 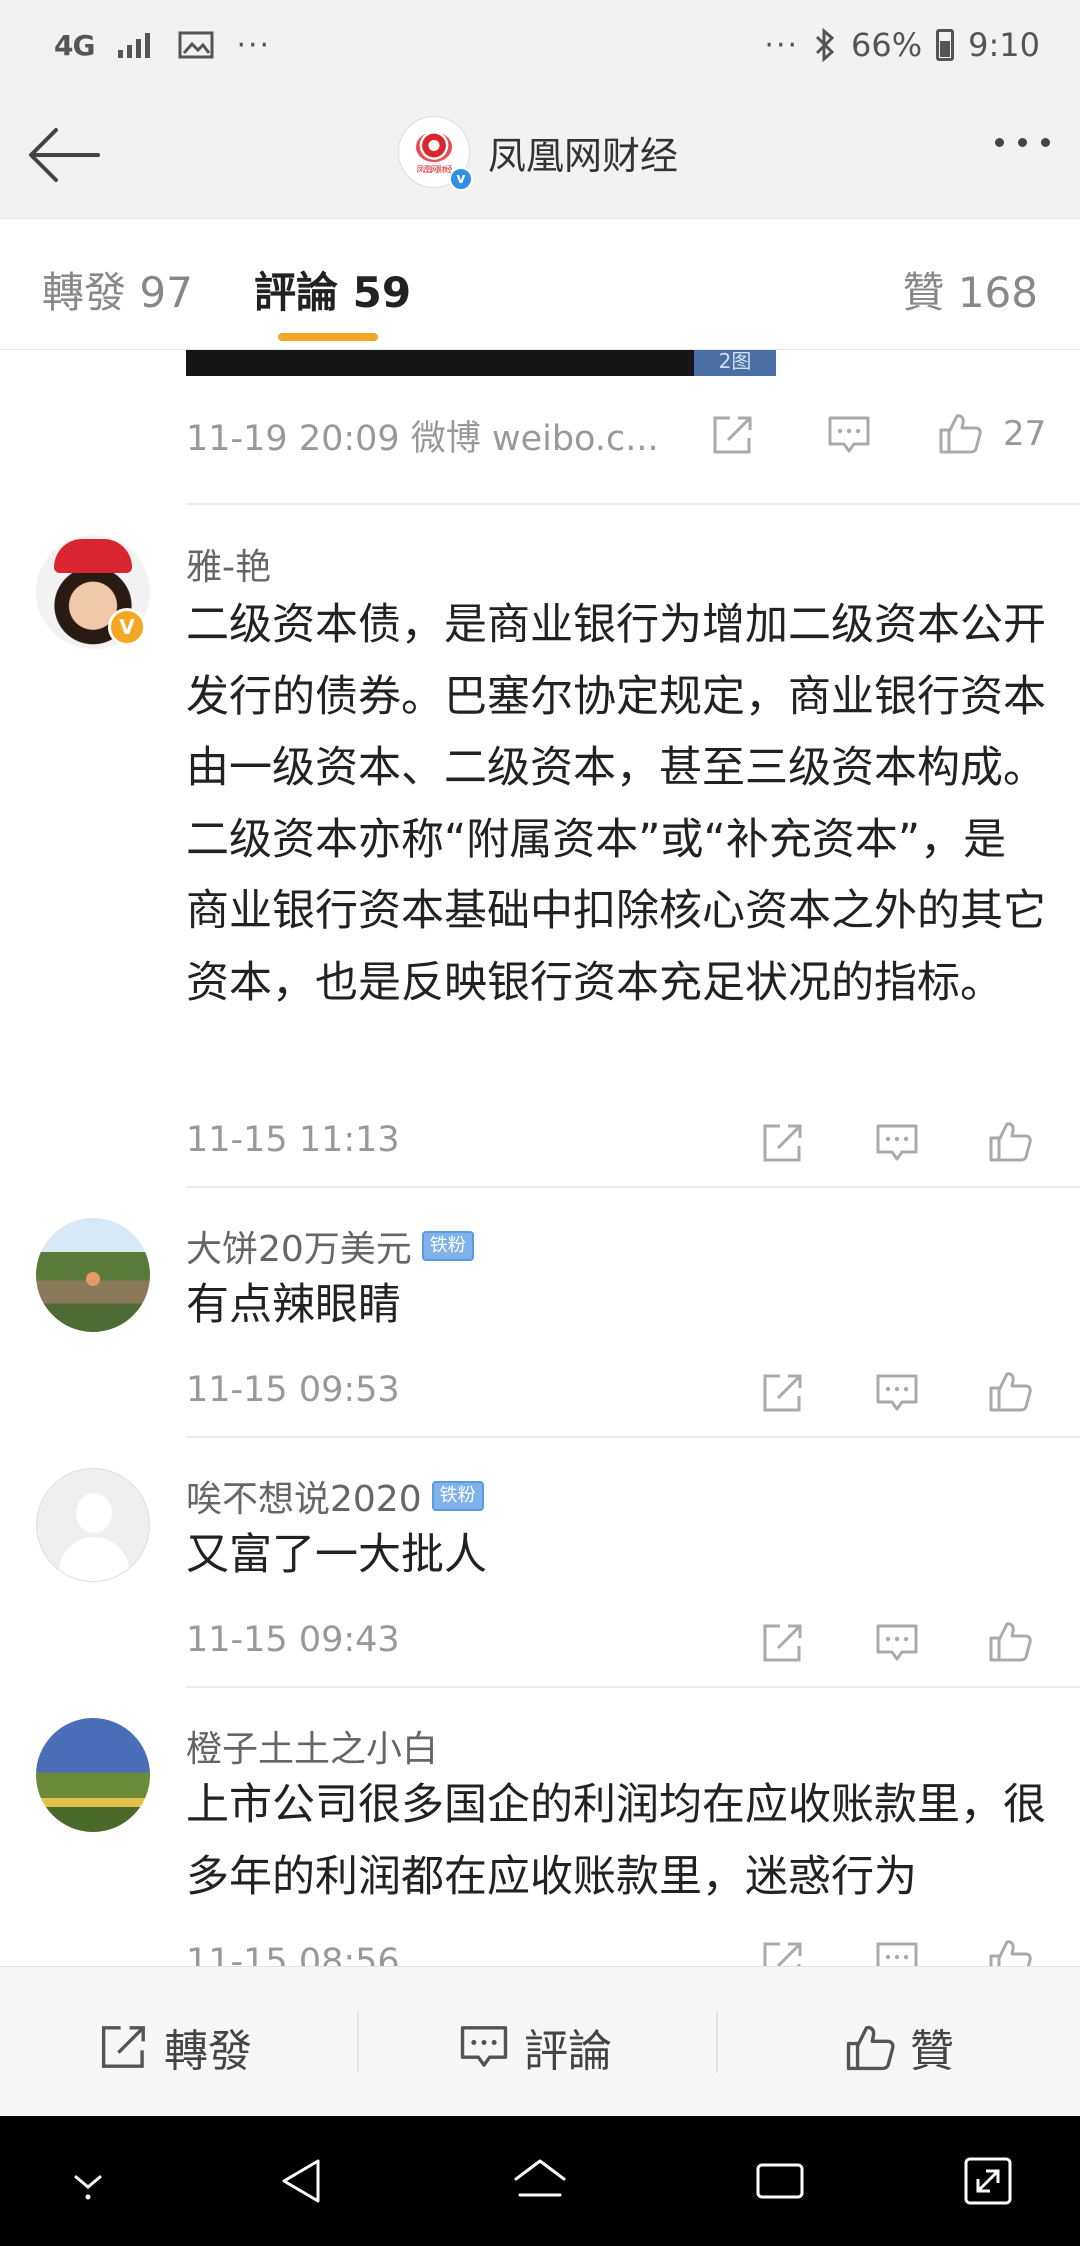 What do you see at coordinates (899, 2047) in the screenshot?
I see `like-button: 贊` at bounding box center [899, 2047].